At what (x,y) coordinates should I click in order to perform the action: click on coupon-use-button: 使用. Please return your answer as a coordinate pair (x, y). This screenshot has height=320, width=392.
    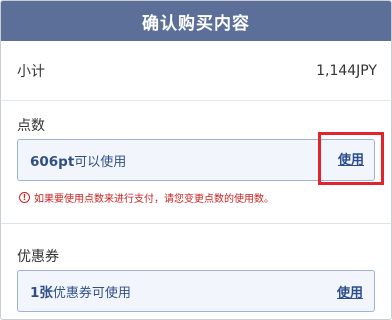
    Looking at the image, I should click on (350, 291).